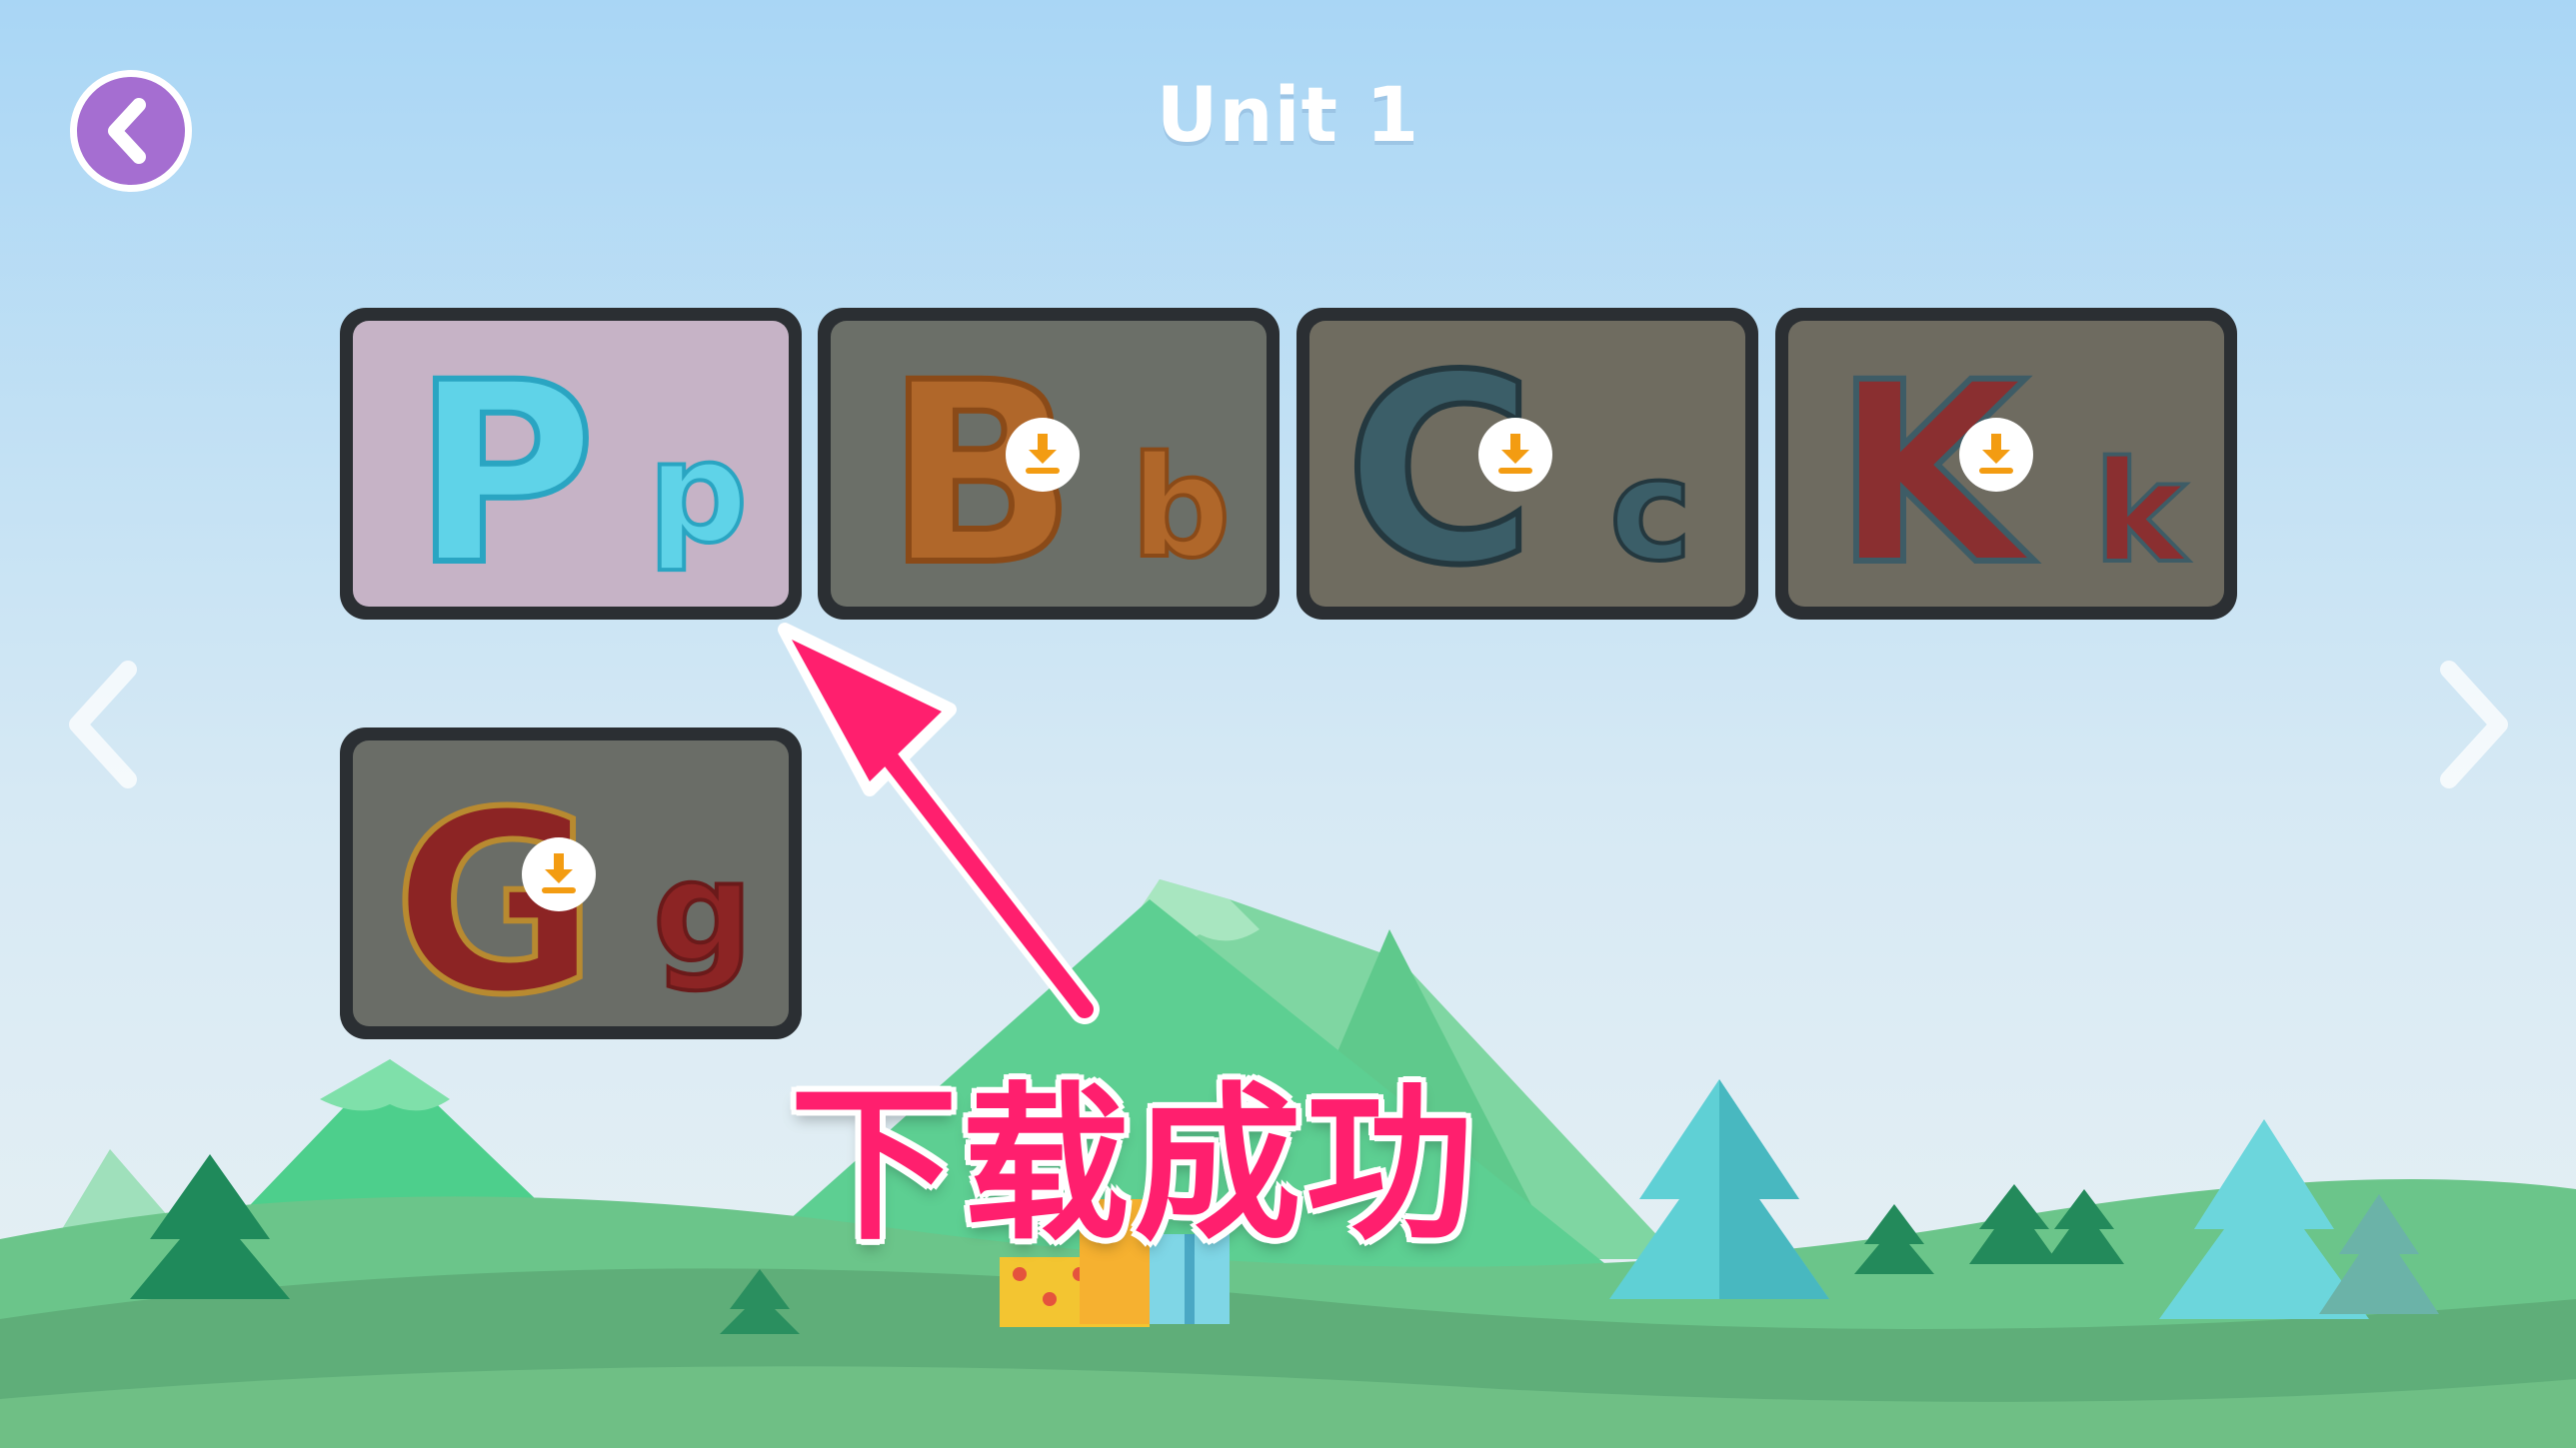 This screenshot has width=2576, height=1448. I want to click on card-lower-letter: k, so click(2141, 513).